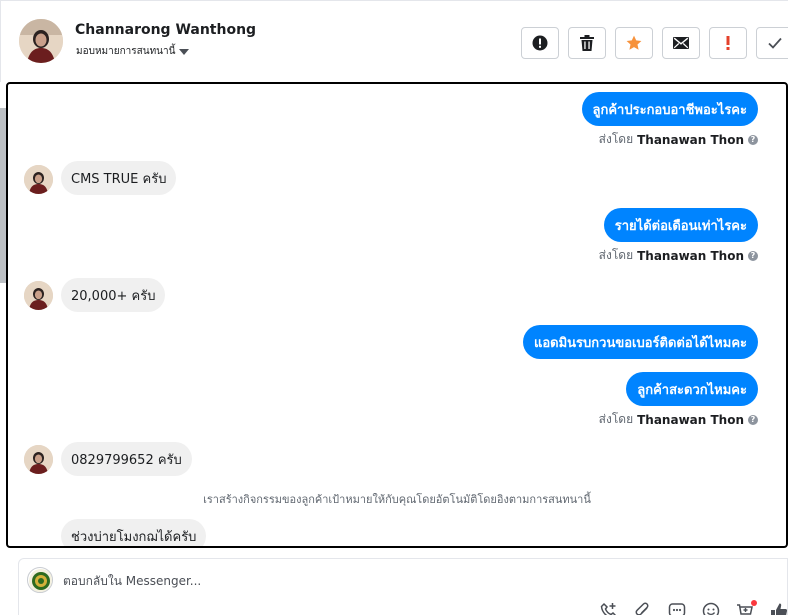  What do you see at coordinates (692, 389) in the screenshot?
I see `outgoing-message: ลูกค้าสะดวกไหมคะ` at bounding box center [692, 389].